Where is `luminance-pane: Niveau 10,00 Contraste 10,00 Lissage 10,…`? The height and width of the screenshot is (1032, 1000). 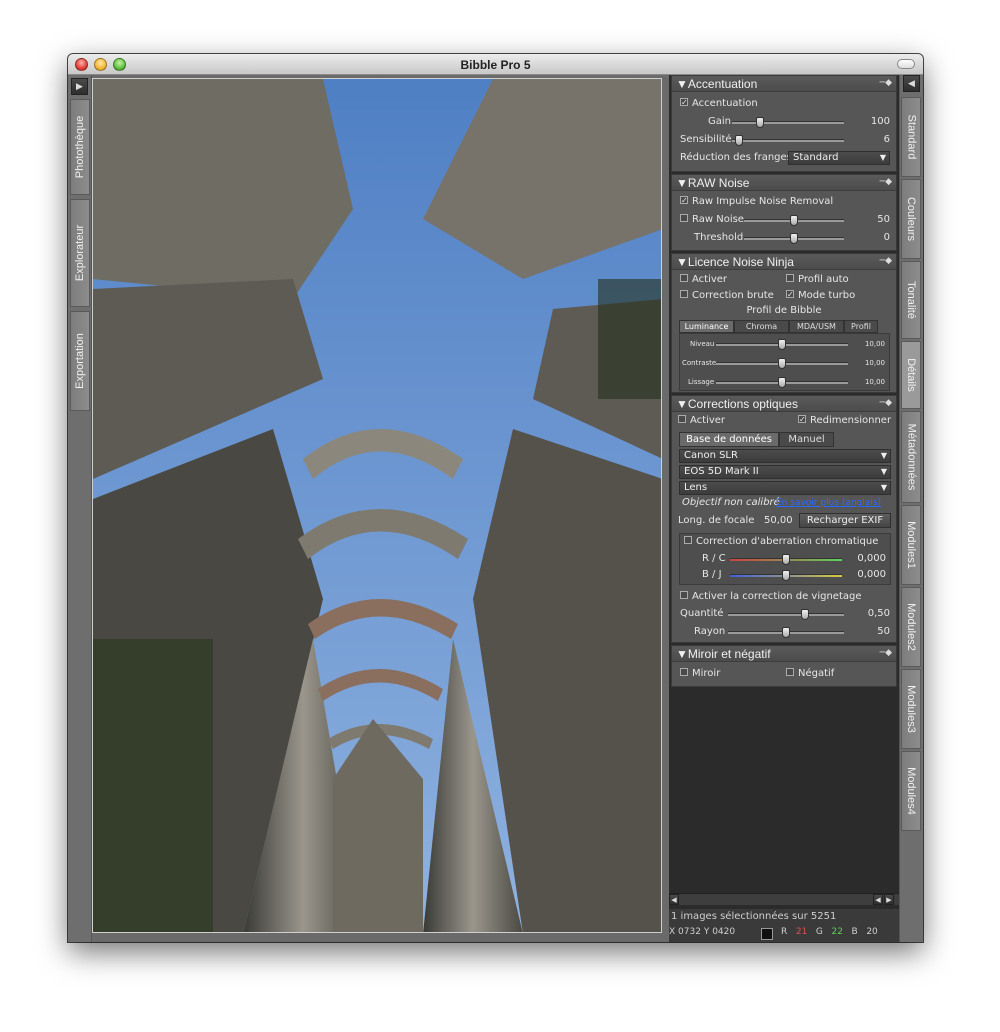
luminance-pane: Niveau 10,00 Contraste 10,00 Lissage 10,… is located at coordinates (784, 362).